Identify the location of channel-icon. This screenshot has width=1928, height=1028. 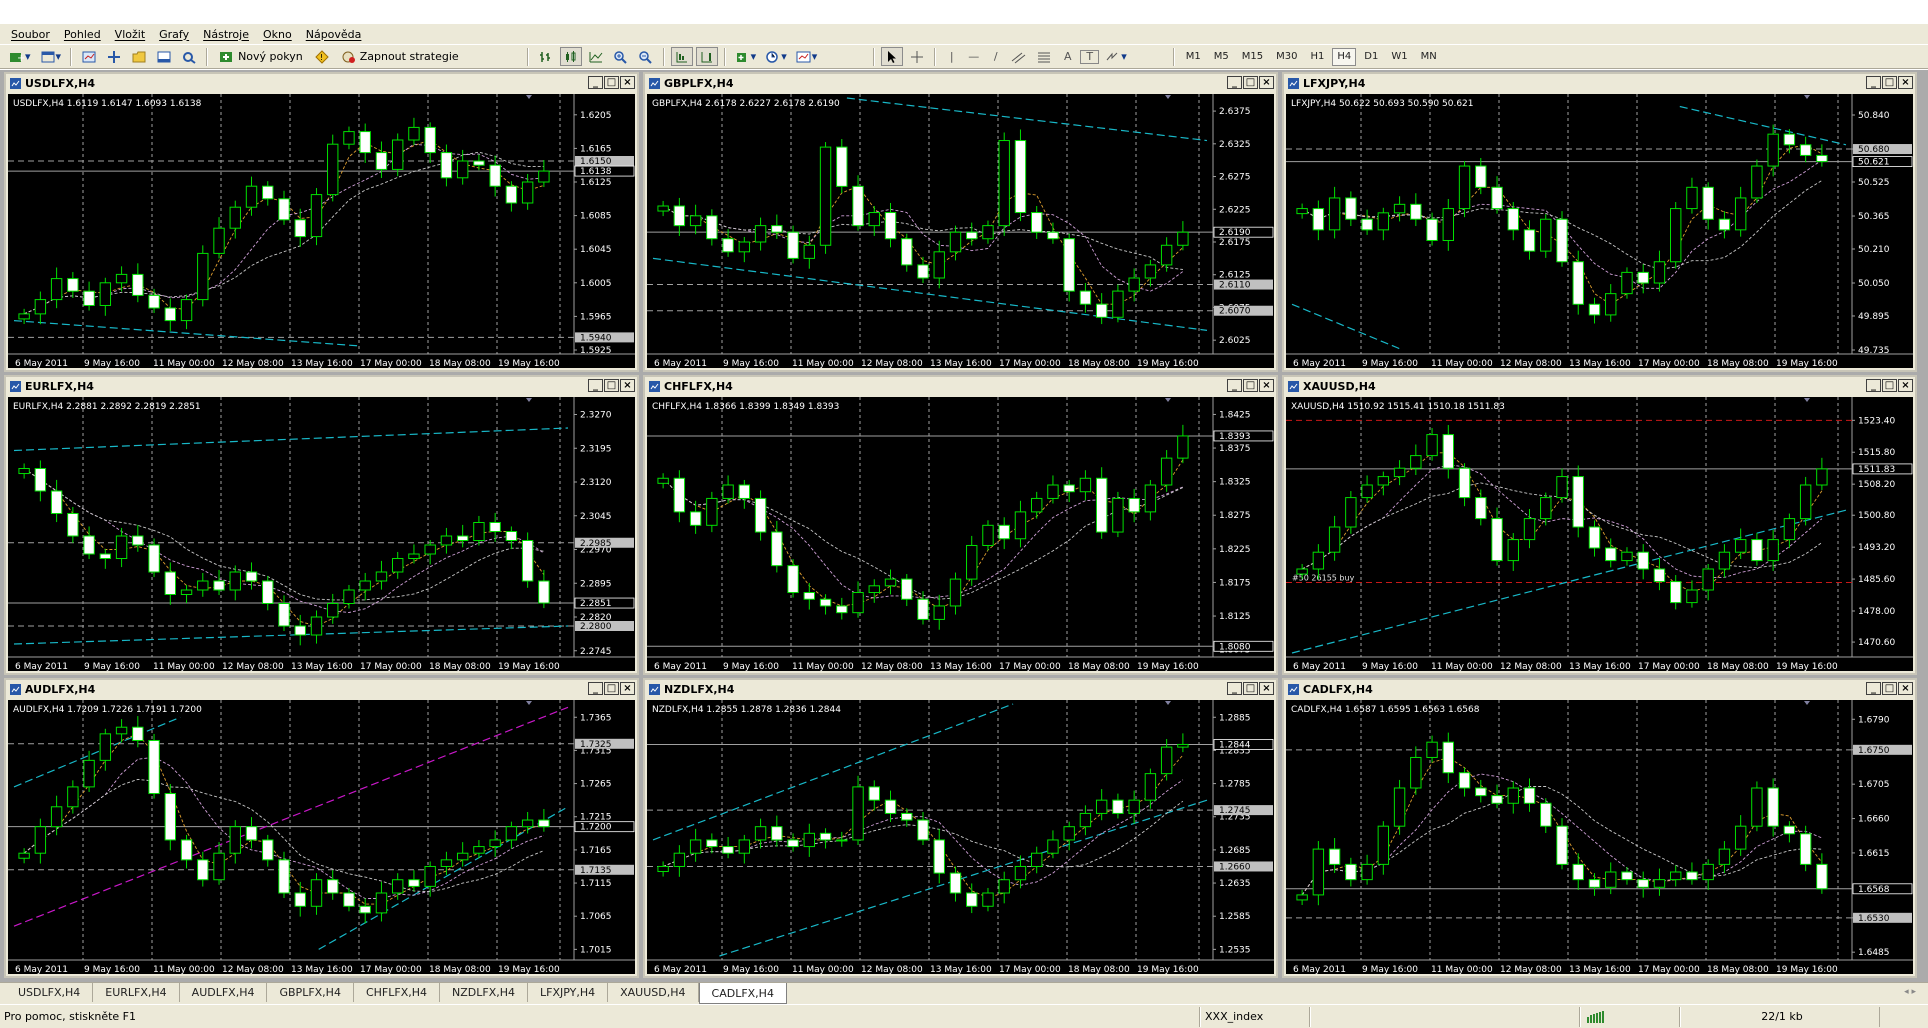
(1019, 56).